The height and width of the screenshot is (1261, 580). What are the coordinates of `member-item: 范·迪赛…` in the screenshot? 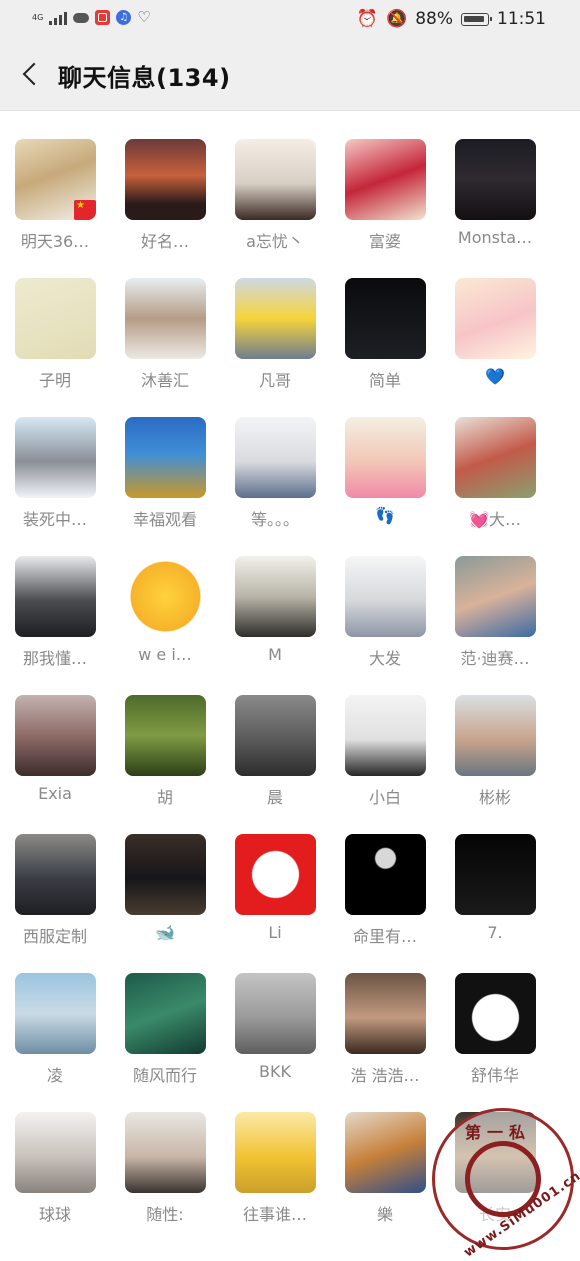 It's located at (495, 597).